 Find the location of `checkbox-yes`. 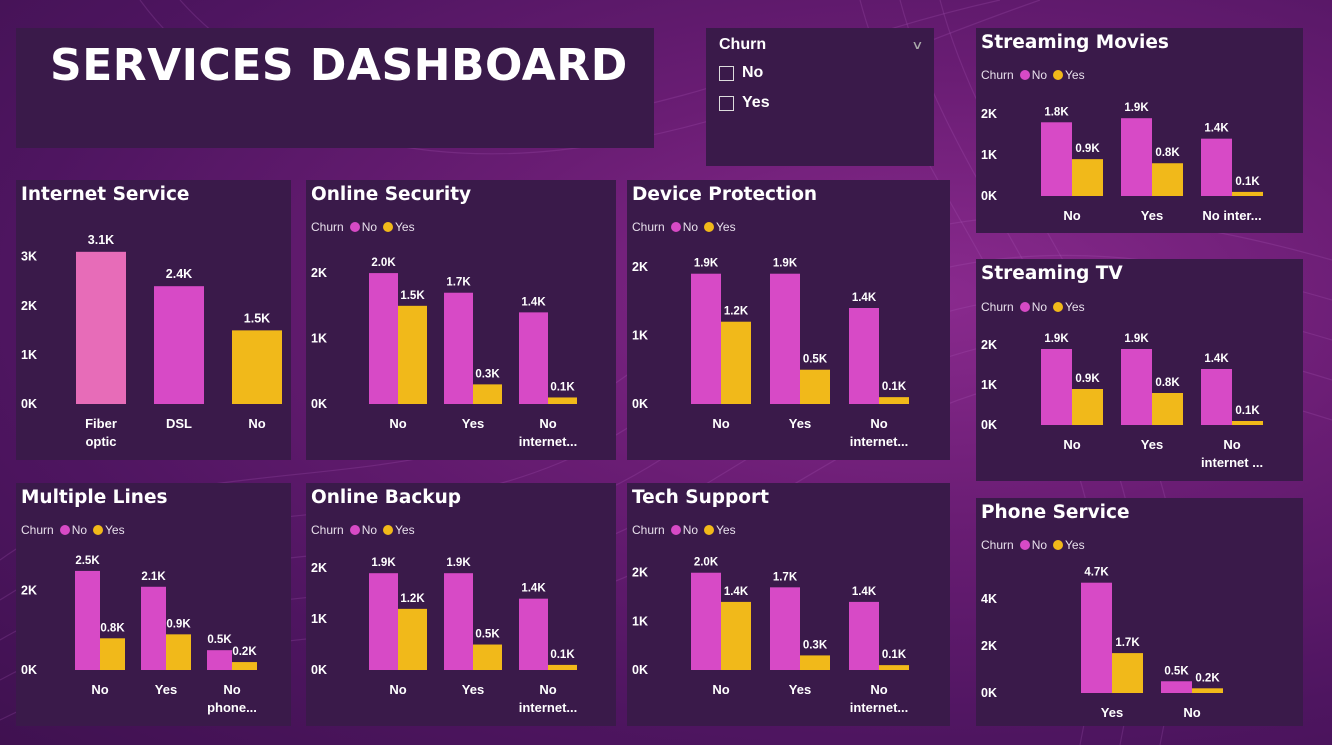

checkbox-yes is located at coordinates (726, 103).